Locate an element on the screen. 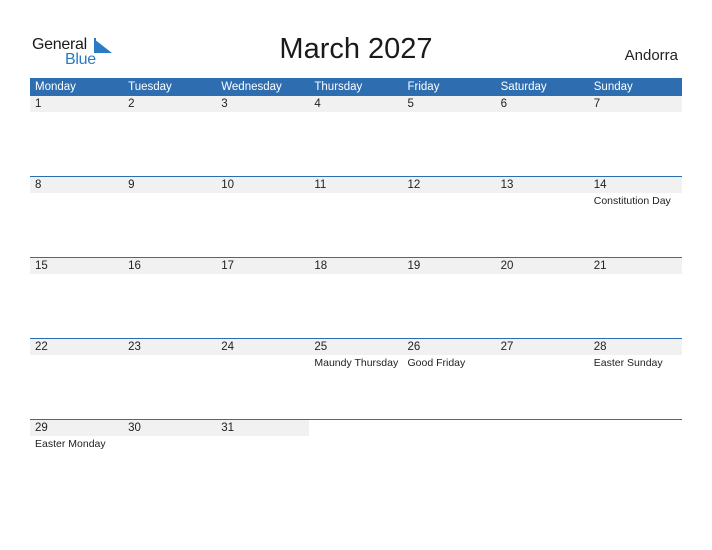 The image size is (712, 550). day-number: 2 is located at coordinates (170, 104).